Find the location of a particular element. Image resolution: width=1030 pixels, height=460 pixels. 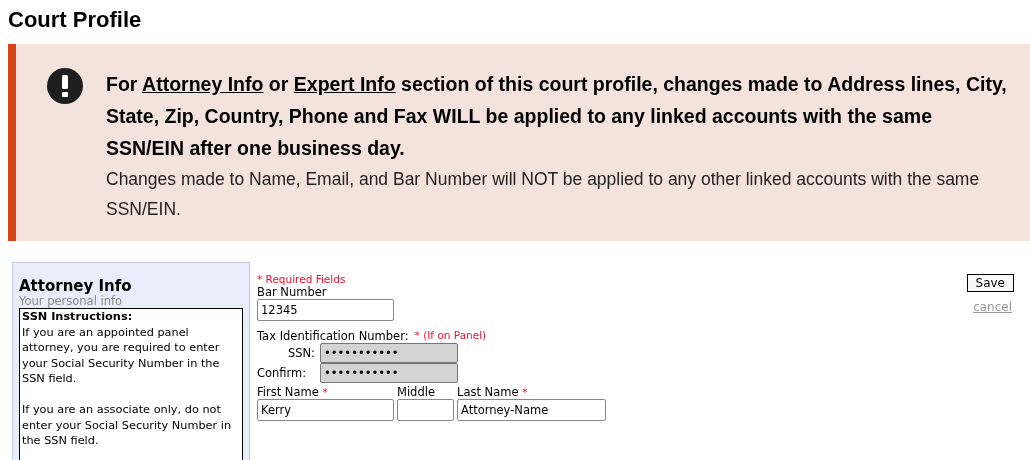

section-link: Expert Info is located at coordinates (344, 84).